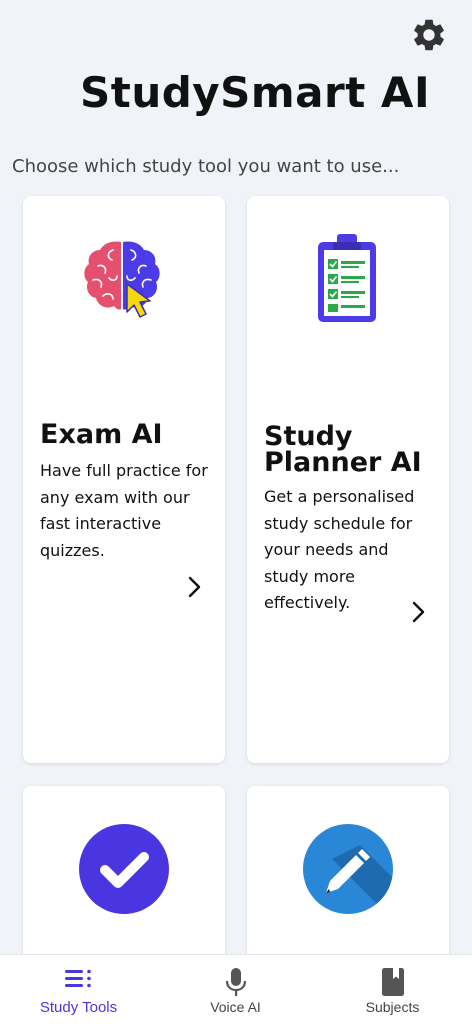  What do you see at coordinates (236, 984) in the screenshot?
I see `microphone-icon` at bounding box center [236, 984].